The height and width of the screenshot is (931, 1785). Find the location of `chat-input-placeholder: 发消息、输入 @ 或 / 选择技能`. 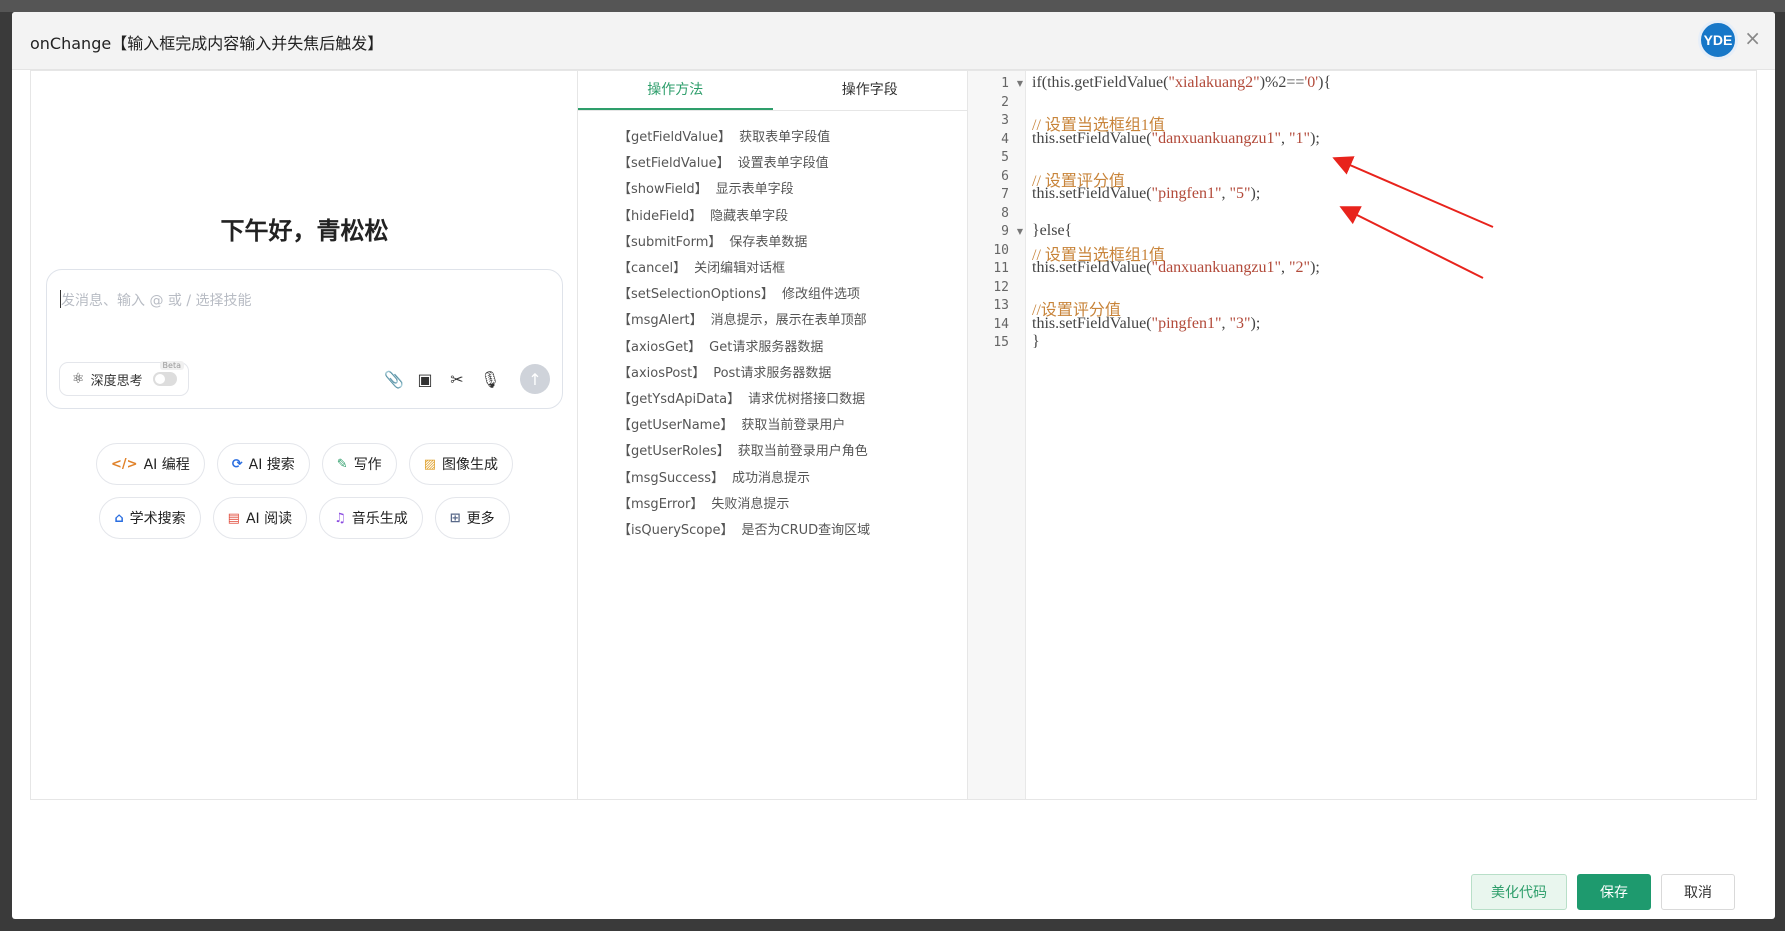

chat-input-placeholder: 发消息、输入 @ 或 / 选择技能 is located at coordinates (156, 300).